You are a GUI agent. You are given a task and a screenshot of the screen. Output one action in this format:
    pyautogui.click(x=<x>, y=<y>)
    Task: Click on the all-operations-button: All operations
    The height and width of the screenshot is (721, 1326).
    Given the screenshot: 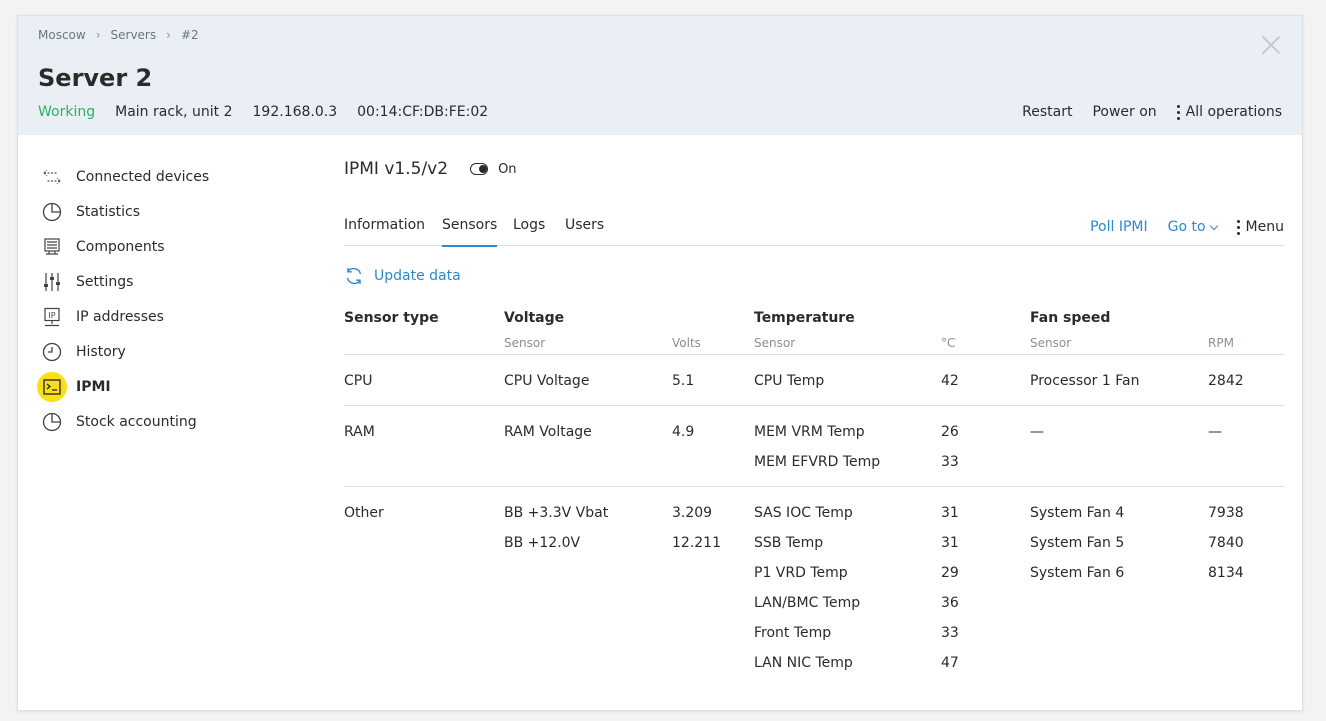 What is the action you would take?
    pyautogui.click(x=1229, y=112)
    